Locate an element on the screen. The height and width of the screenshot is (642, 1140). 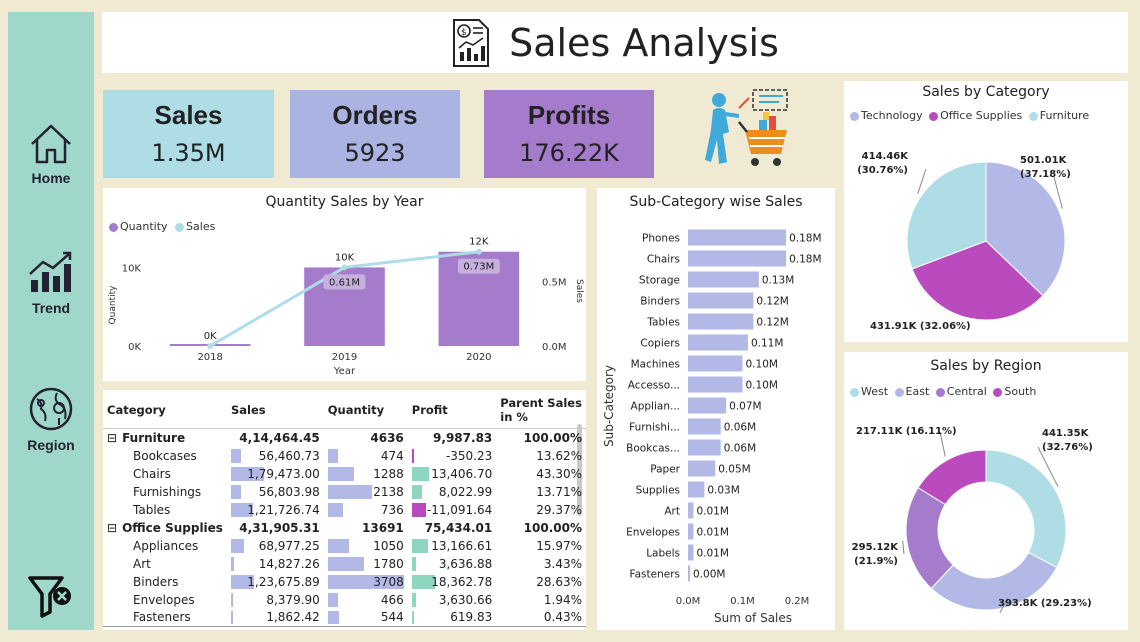
kpi-card-orders: Orders 5923 is located at coordinates (375, 134).